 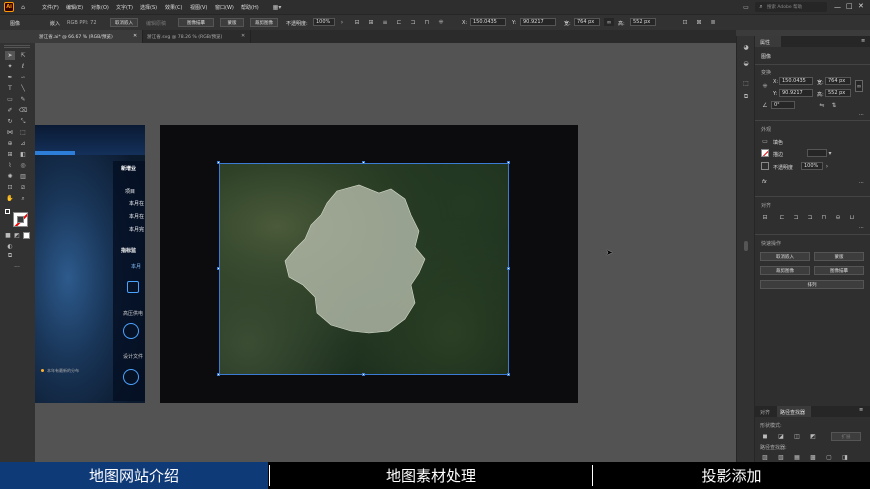 What do you see at coordinates (765, 86) in the screenshot?
I see `reference-point-icon: ⁜` at bounding box center [765, 86].